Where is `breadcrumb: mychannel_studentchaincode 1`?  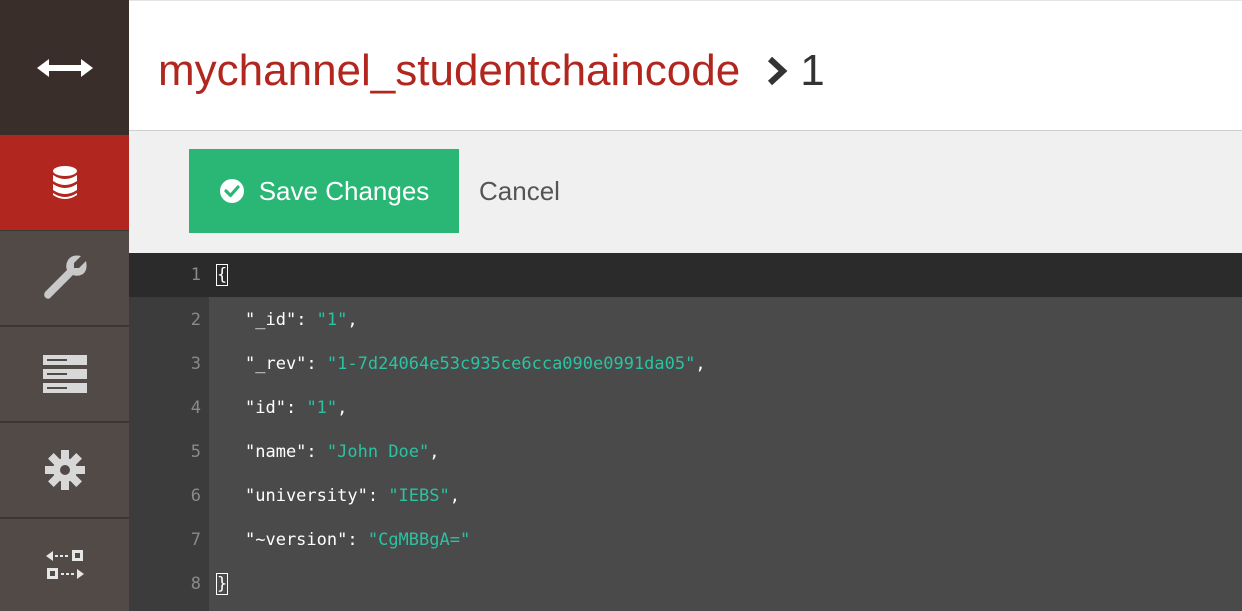
breadcrumb: mychannel_studentchaincode 1 is located at coordinates (491, 71).